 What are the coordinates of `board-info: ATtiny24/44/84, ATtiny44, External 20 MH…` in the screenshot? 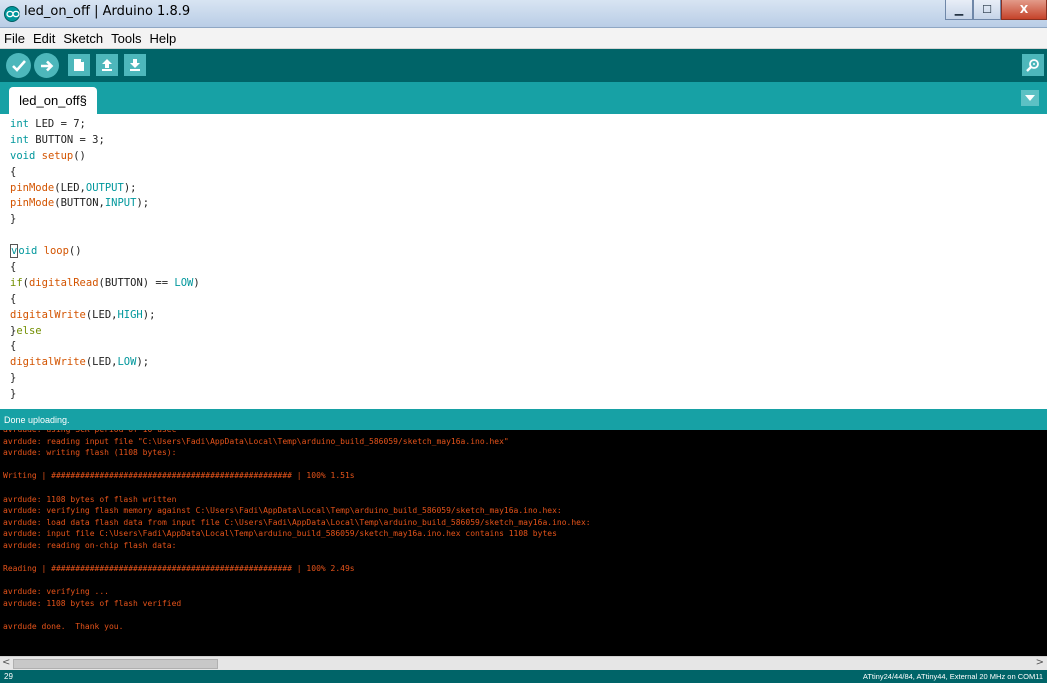 It's located at (952, 676).